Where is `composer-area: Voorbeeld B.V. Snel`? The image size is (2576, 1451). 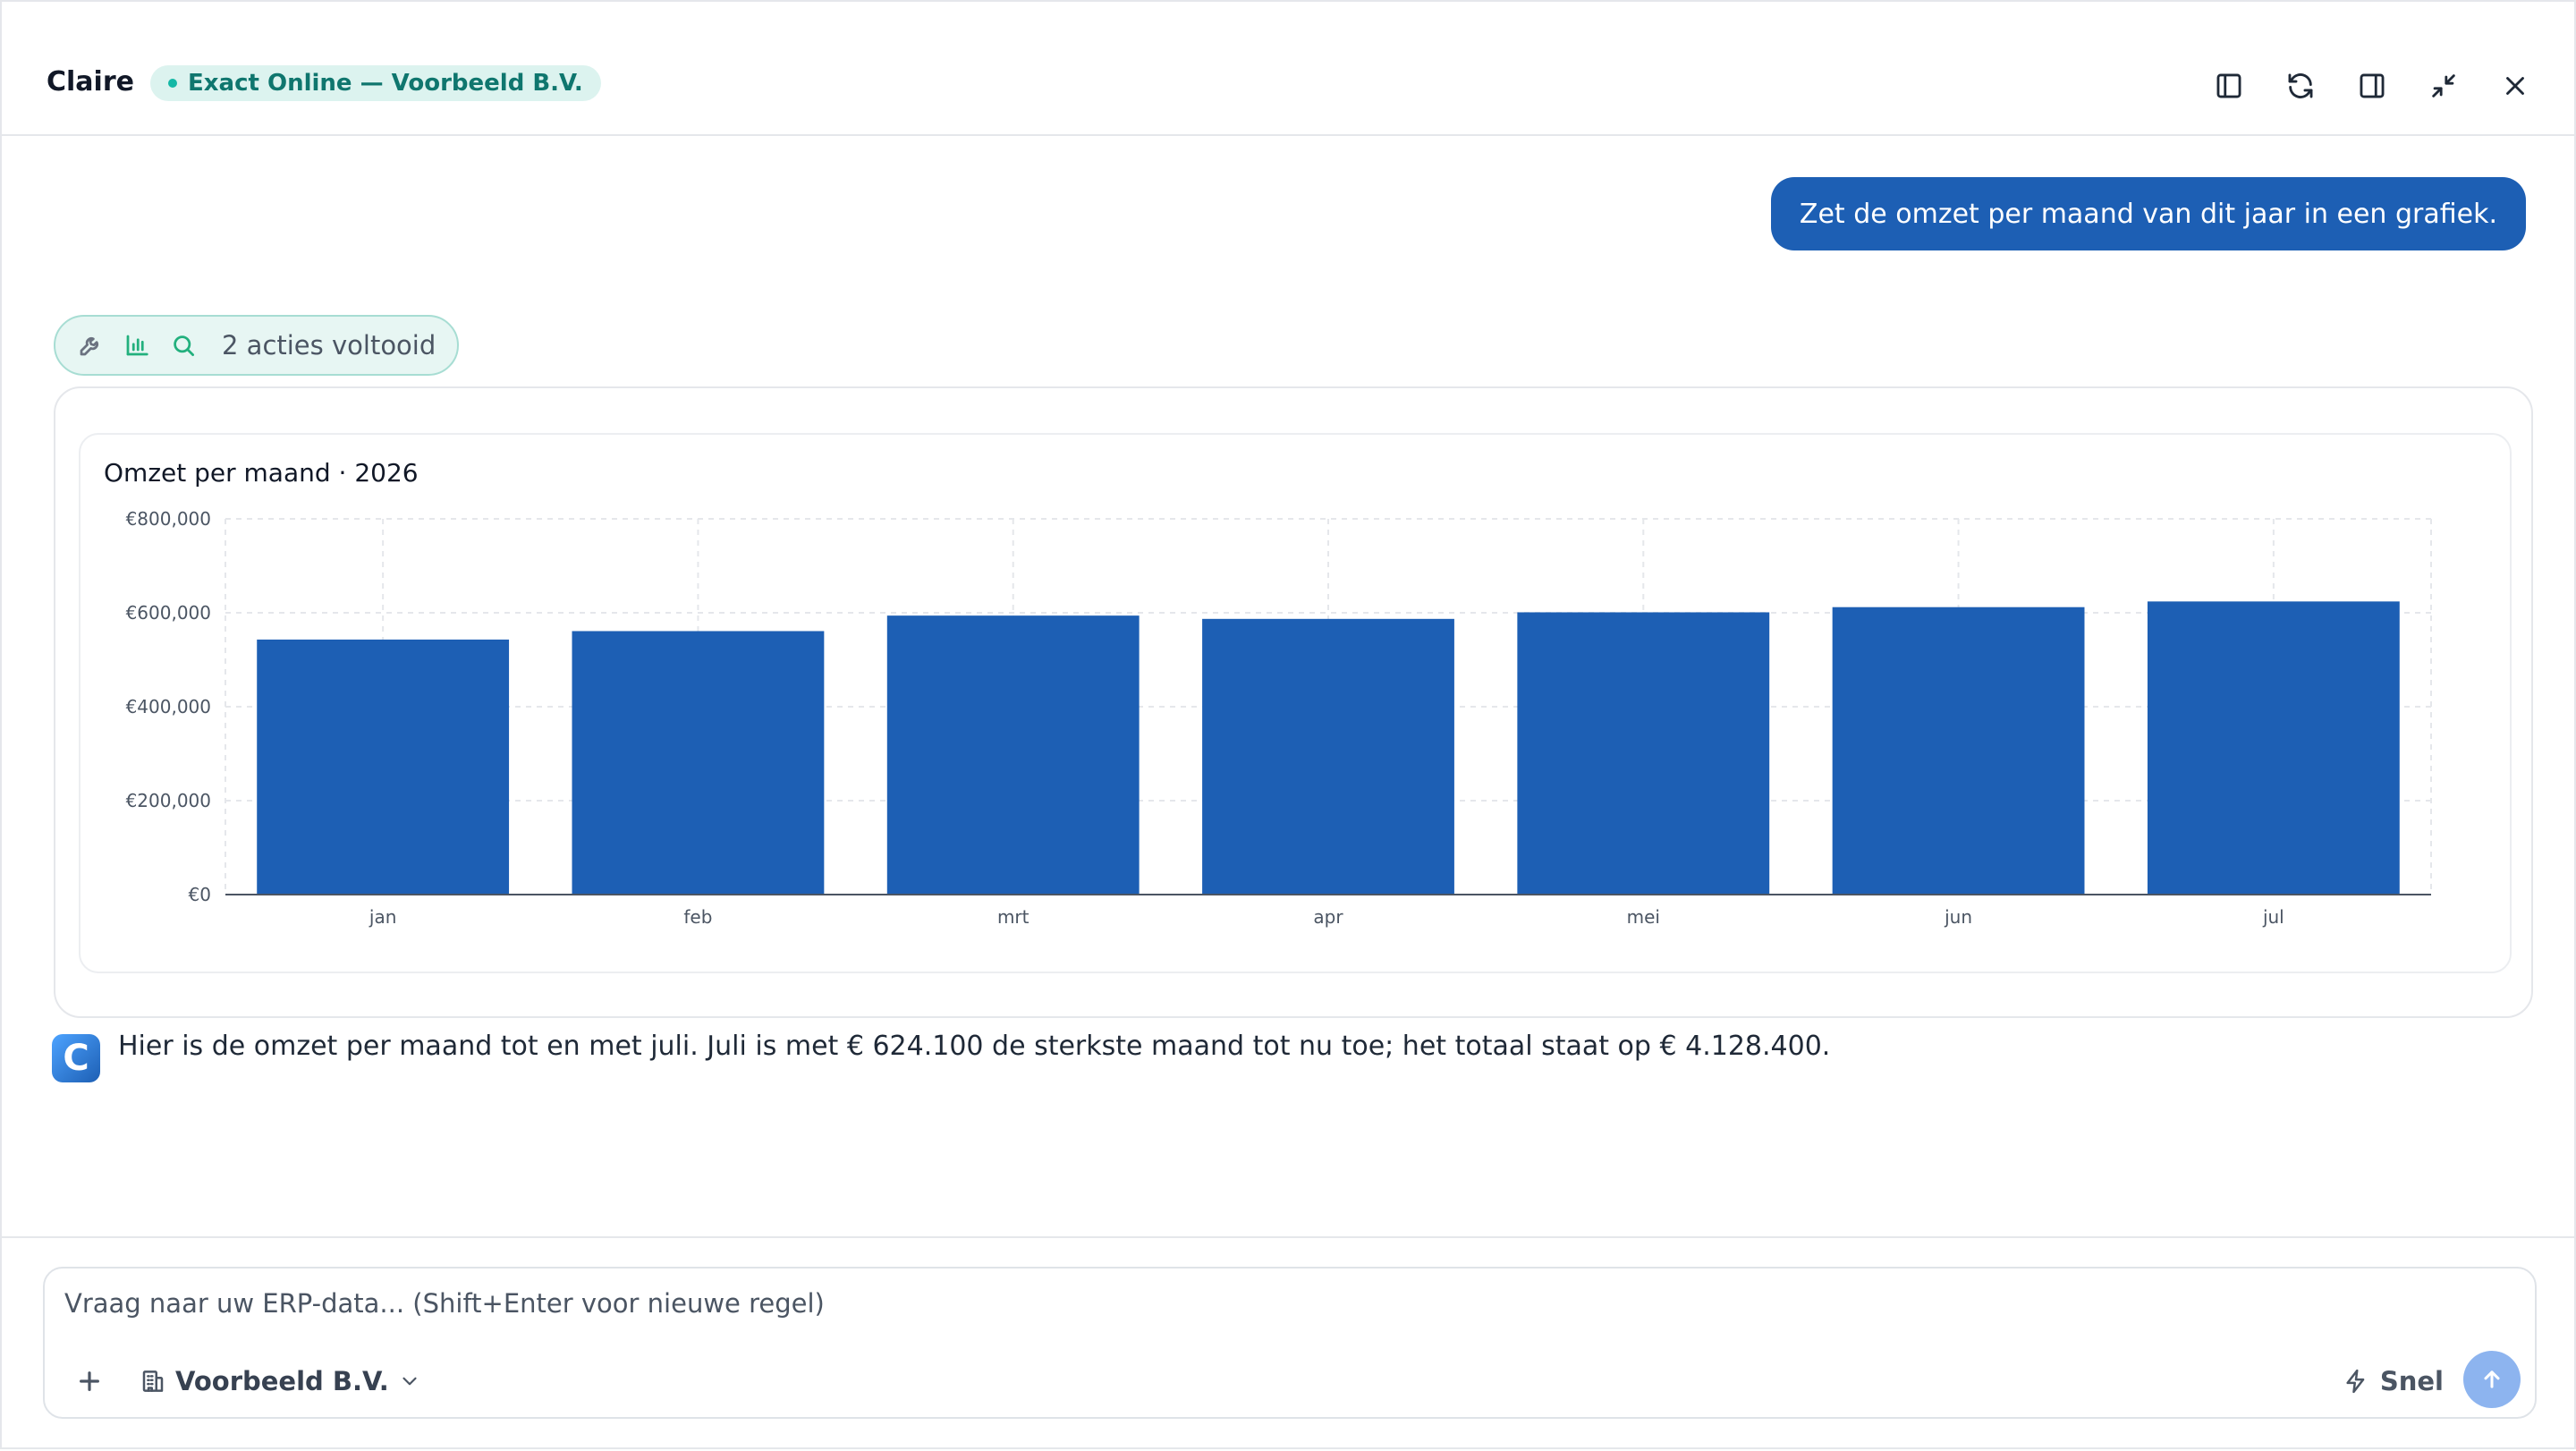
composer-area: Voorbeeld B.V. Snel is located at coordinates (1289, 1344).